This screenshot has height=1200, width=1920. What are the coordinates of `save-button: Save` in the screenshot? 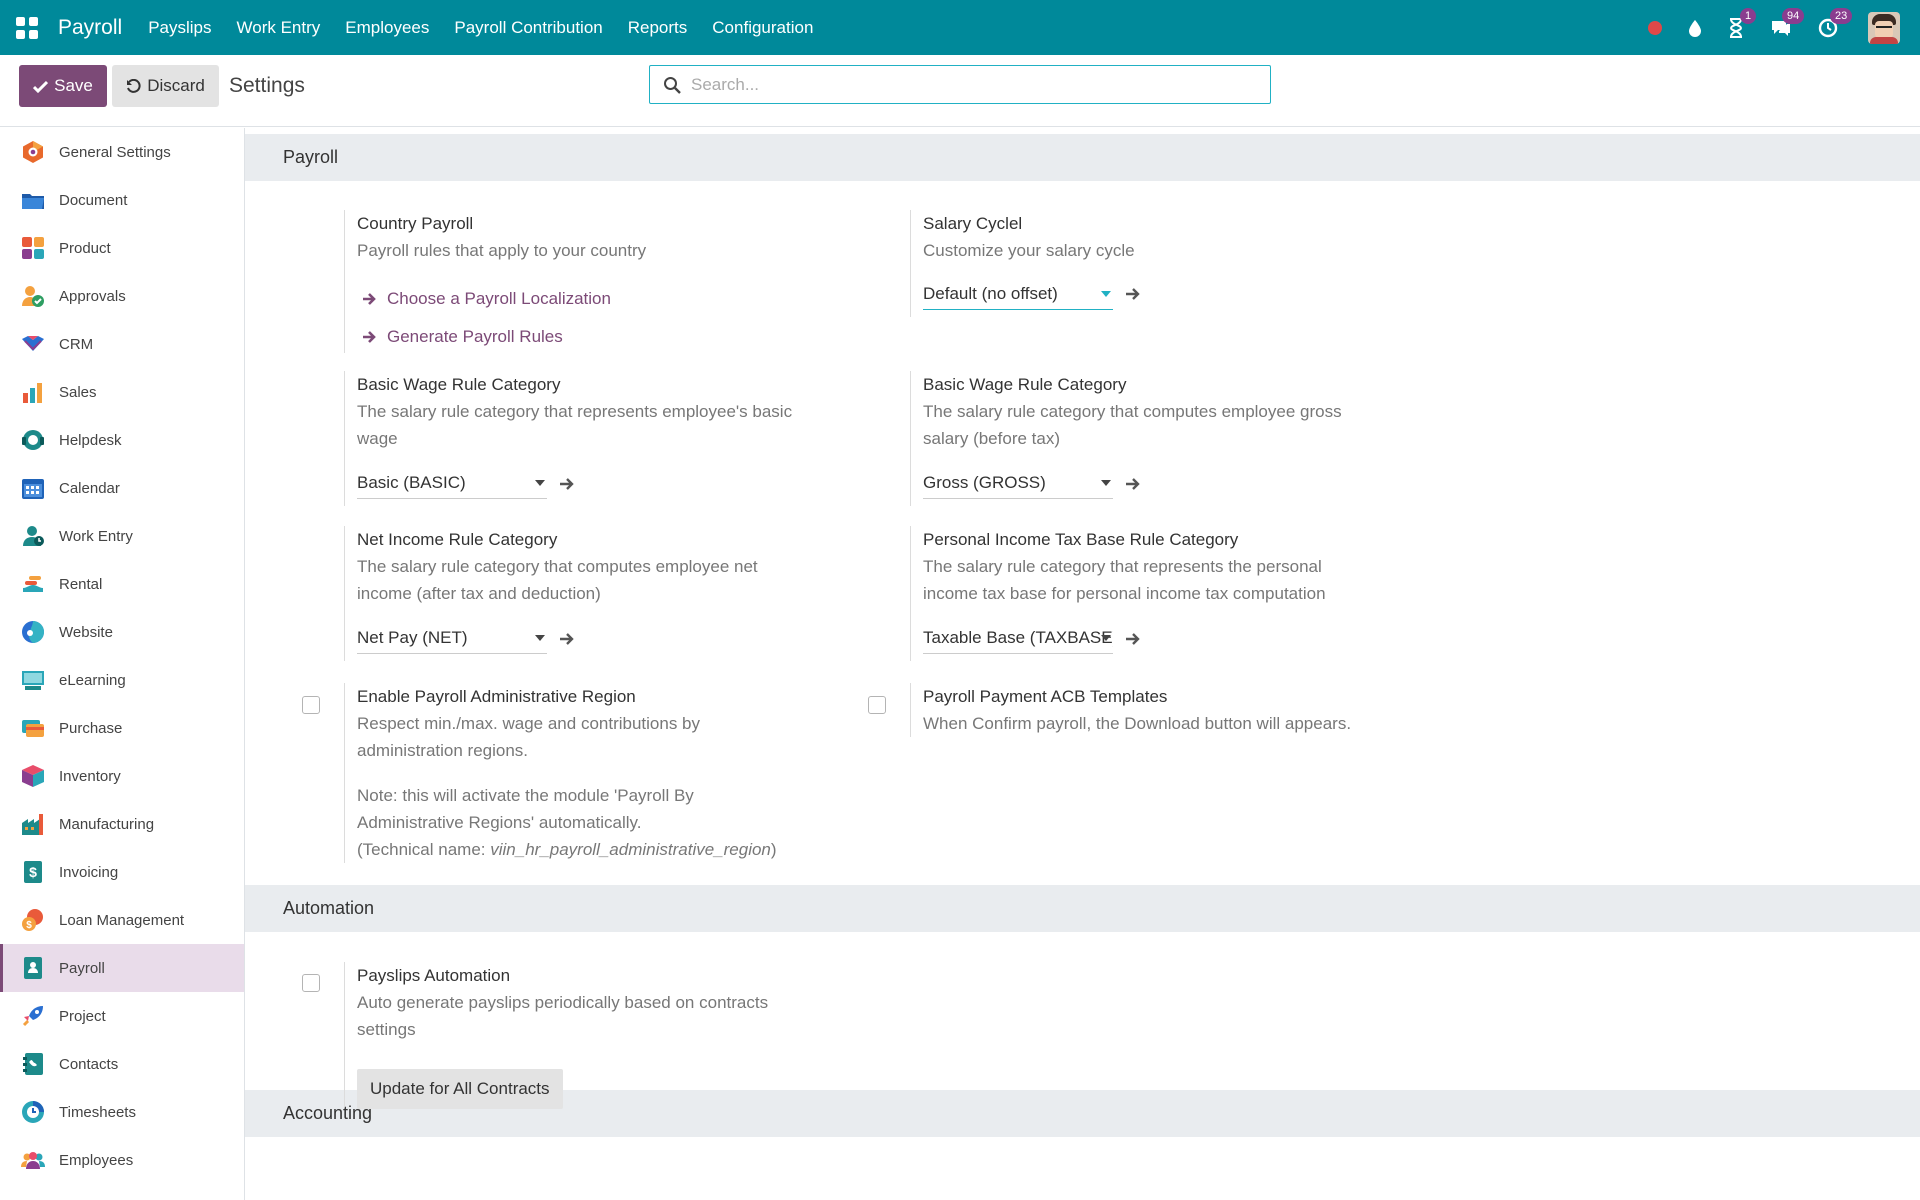 It's located at (63, 86).